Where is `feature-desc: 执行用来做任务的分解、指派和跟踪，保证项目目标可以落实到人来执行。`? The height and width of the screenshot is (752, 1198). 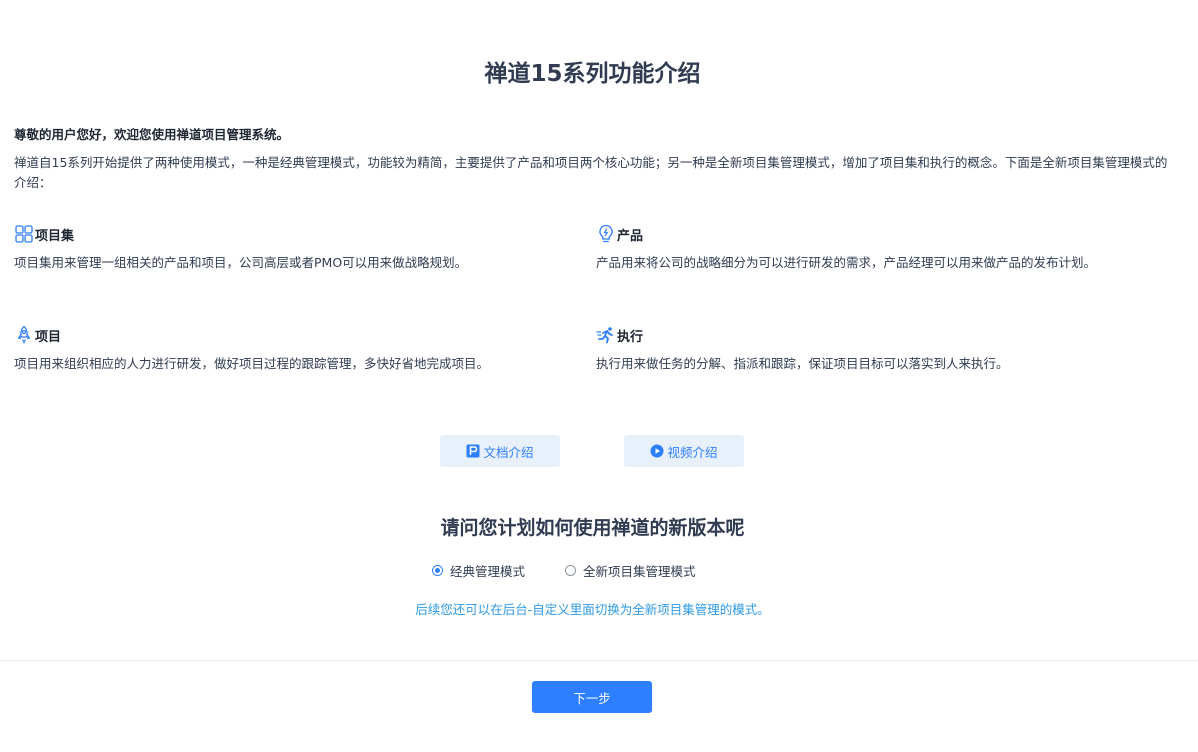
feature-desc: 执行用来做任务的分解、指派和跟踪，保证项目目标可以落实到人来执行。 is located at coordinates (802, 363).